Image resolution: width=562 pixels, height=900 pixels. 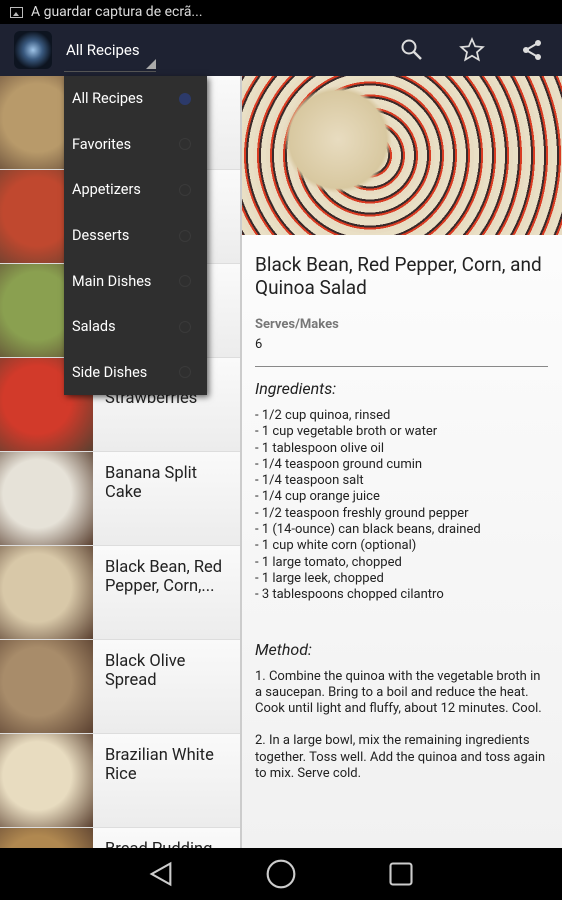 What do you see at coordinates (102, 144) in the screenshot?
I see `dropdown-item-label: Favorites` at bounding box center [102, 144].